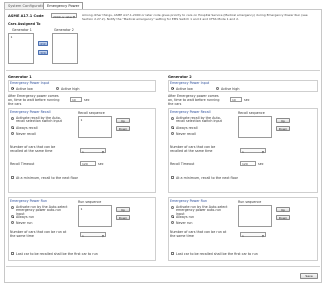 This screenshot has width=333, height=287. I want to click on gen1-run-never-label: Never run, so click(24, 223).